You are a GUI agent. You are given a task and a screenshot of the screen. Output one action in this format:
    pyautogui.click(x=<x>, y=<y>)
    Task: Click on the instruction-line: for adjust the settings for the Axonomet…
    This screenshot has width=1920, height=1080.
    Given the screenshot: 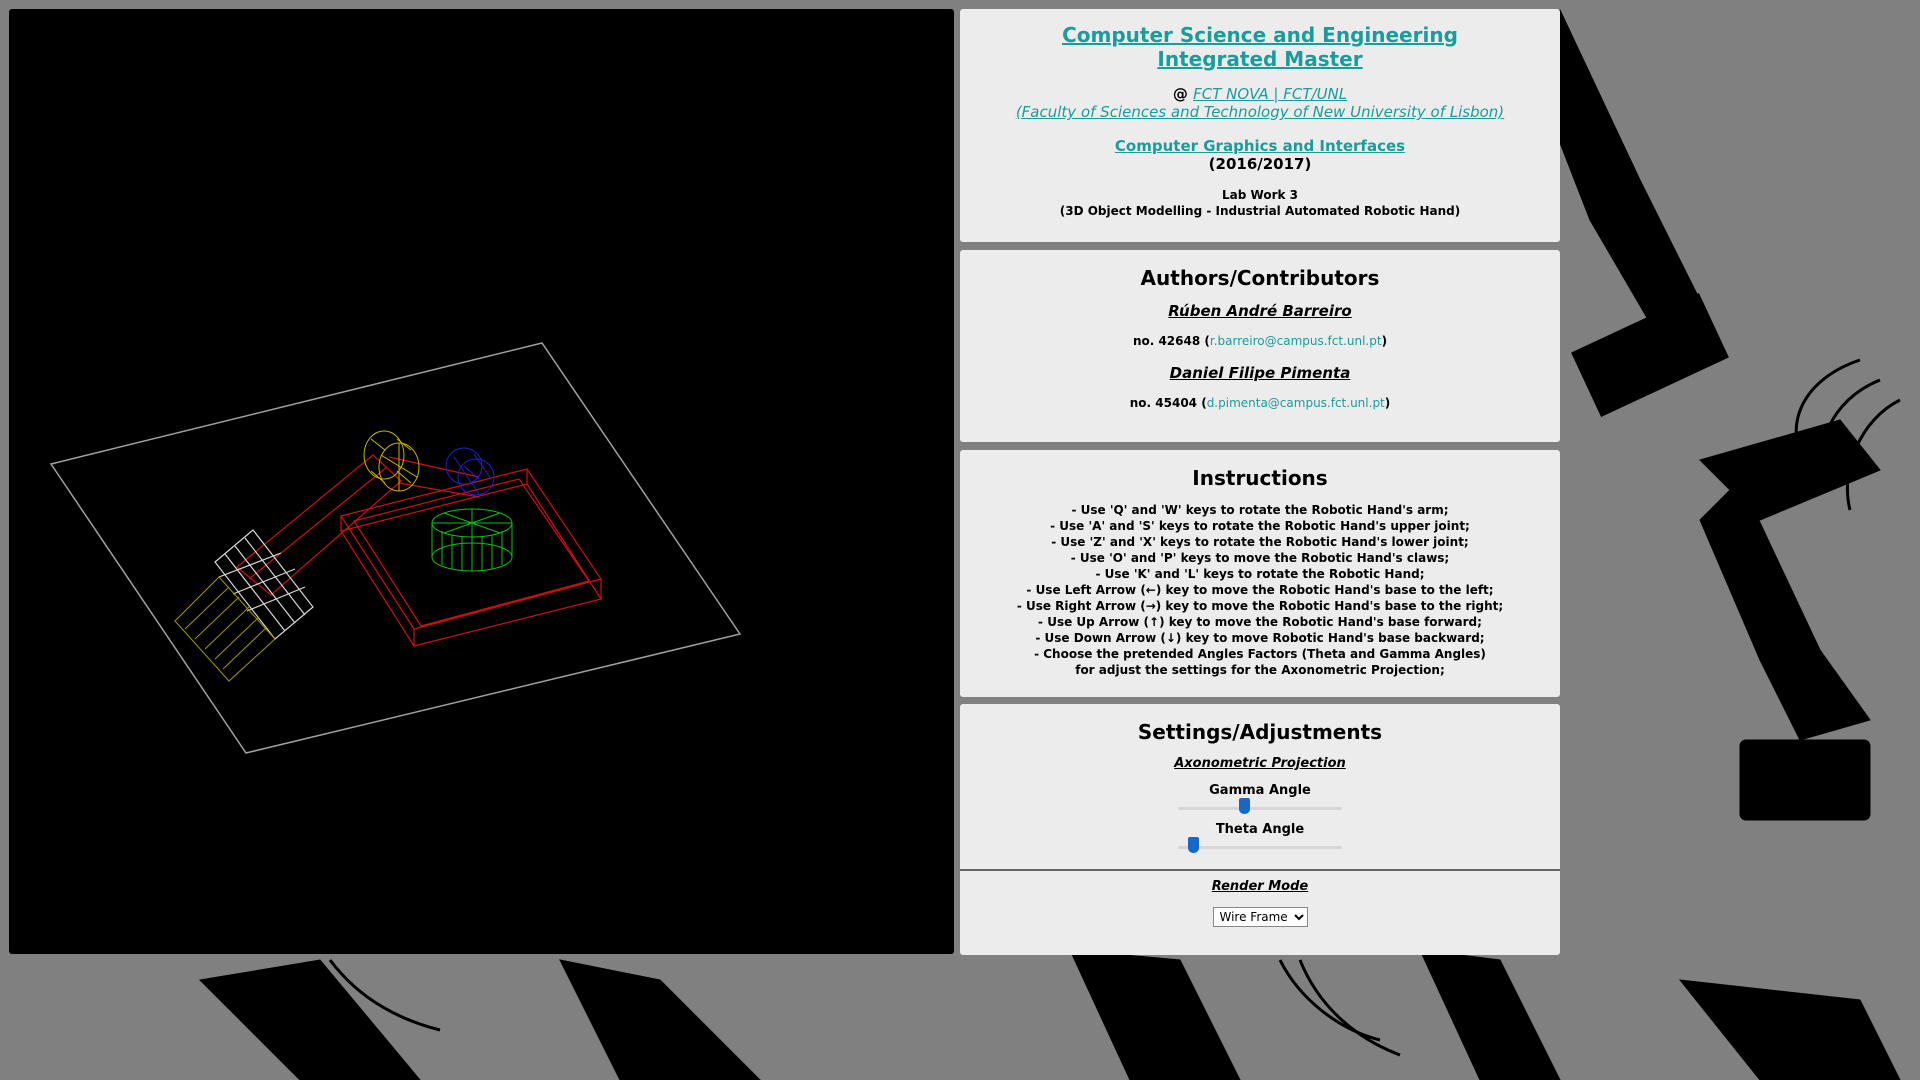 What is the action you would take?
    pyautogui.click(x=1260, y=670)
    